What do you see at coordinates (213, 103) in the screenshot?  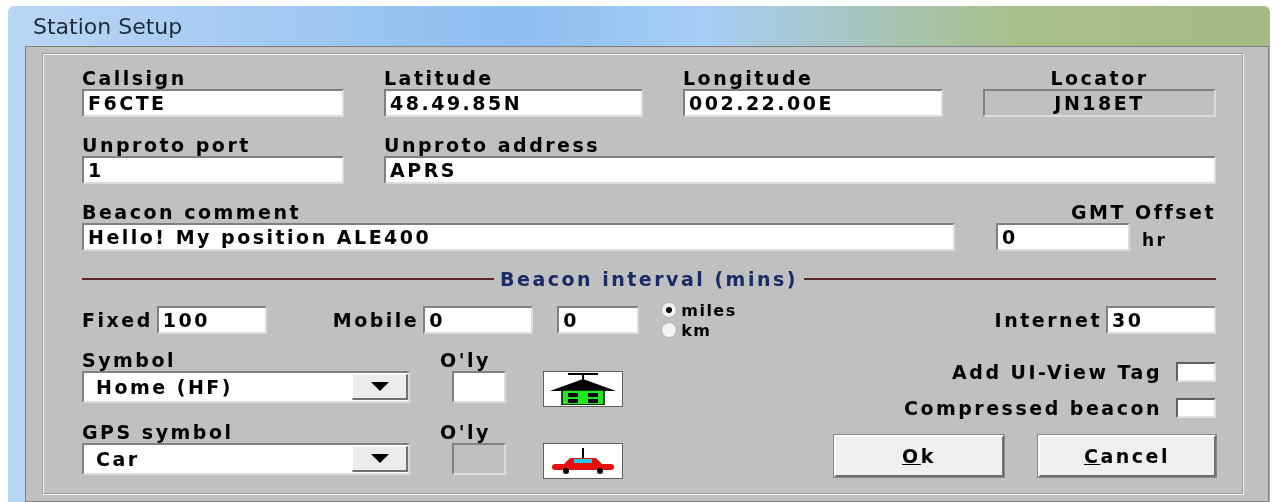 I see `input-field: F6CTE` at bounding box center [213, 103].